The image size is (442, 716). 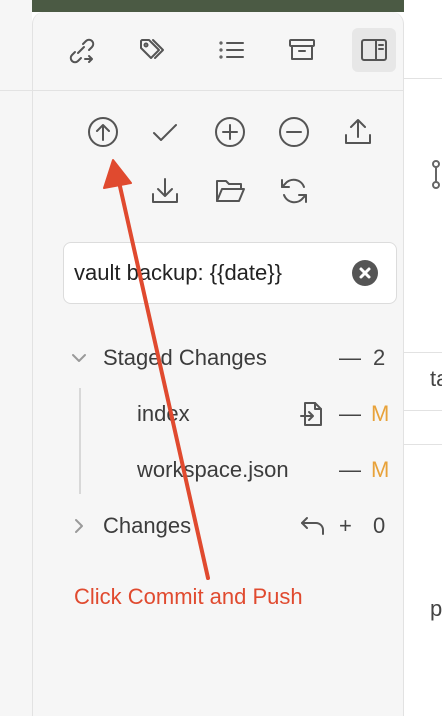 I want to click on stage-all-plus: +, so click(x=345, y=526).